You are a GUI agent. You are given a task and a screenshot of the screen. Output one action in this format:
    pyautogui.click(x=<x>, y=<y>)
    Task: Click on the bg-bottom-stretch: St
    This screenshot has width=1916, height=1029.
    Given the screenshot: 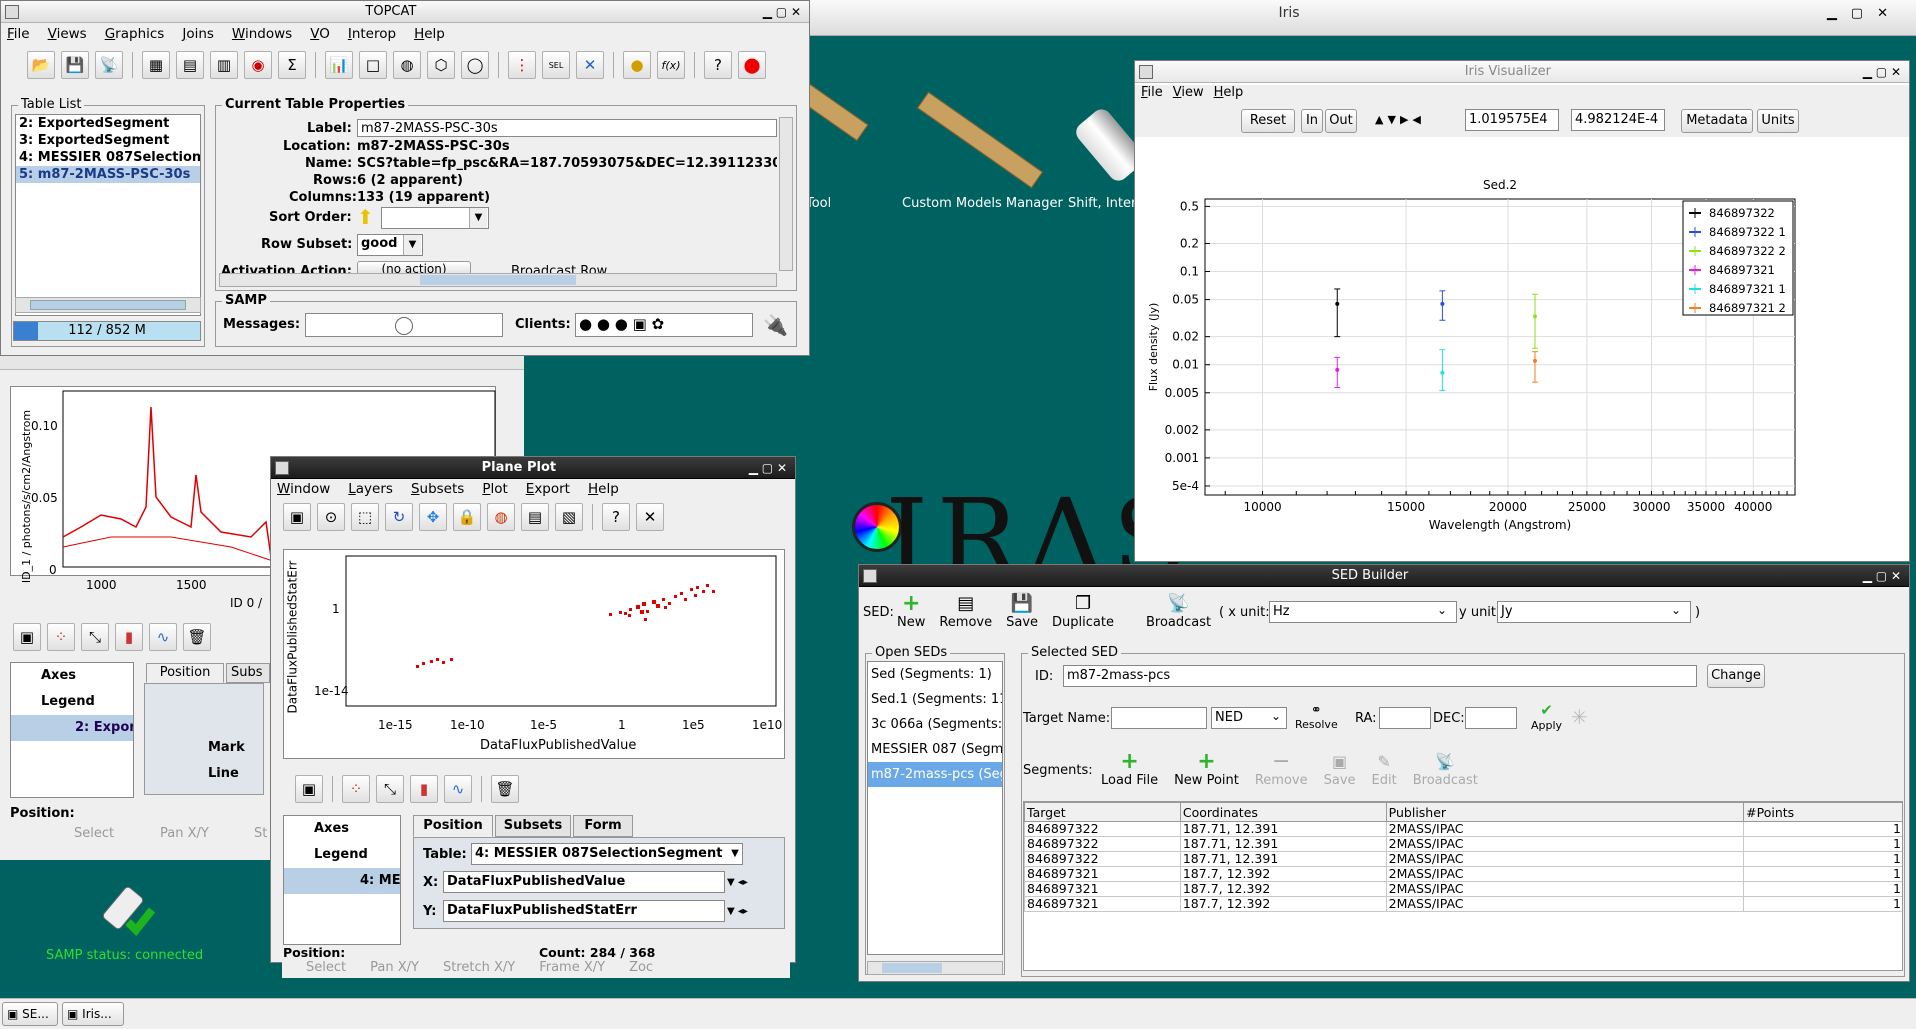 What is the action you would take?
    pyautogui.click(x=260, y=833)
    